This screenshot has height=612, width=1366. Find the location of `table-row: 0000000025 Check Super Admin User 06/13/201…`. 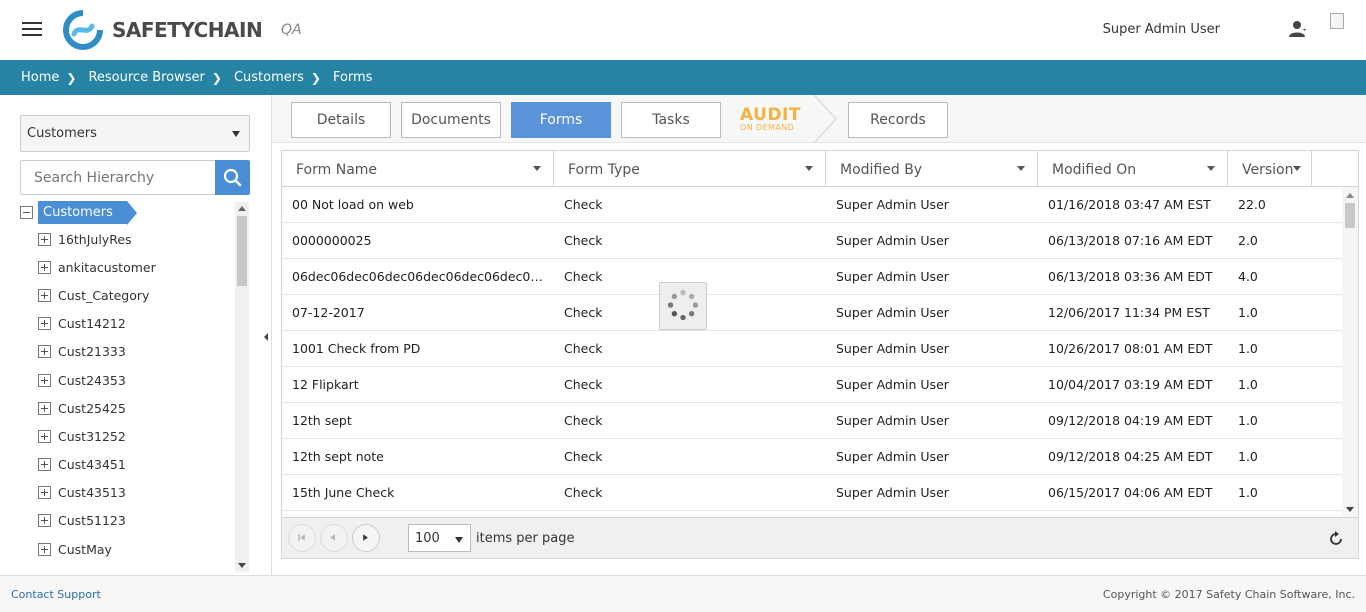

table-row: 0000000025 Check Super Admin User 06/13/201… is located at coordinates (812, 241).